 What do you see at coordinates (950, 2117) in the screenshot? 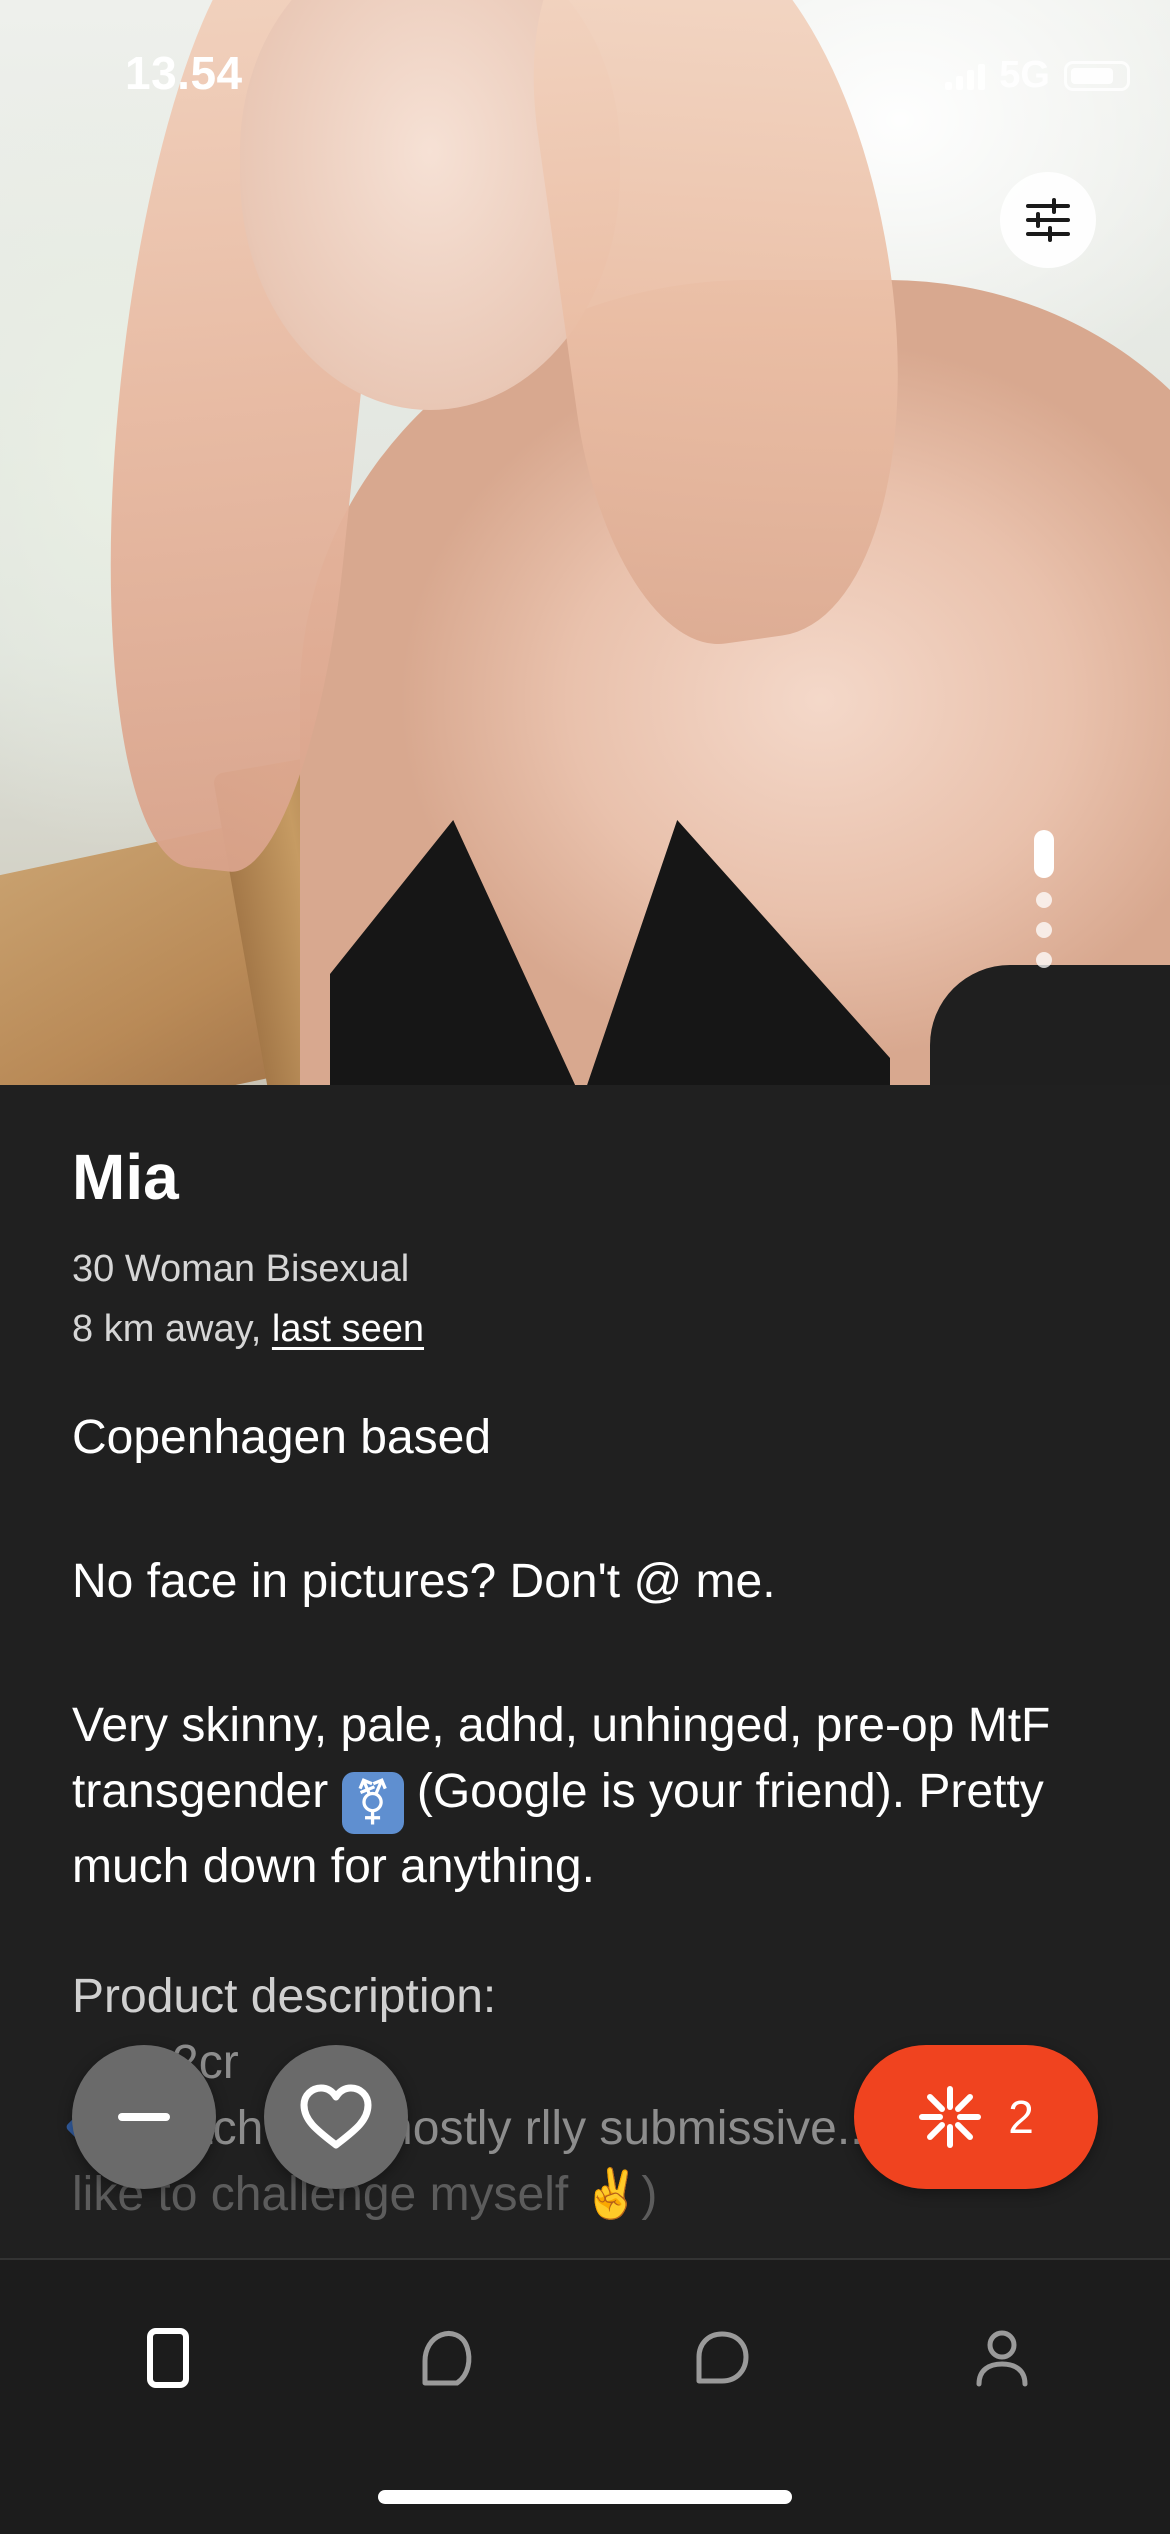
I see `sparkle-icon` at bounding box center [950, 2117].